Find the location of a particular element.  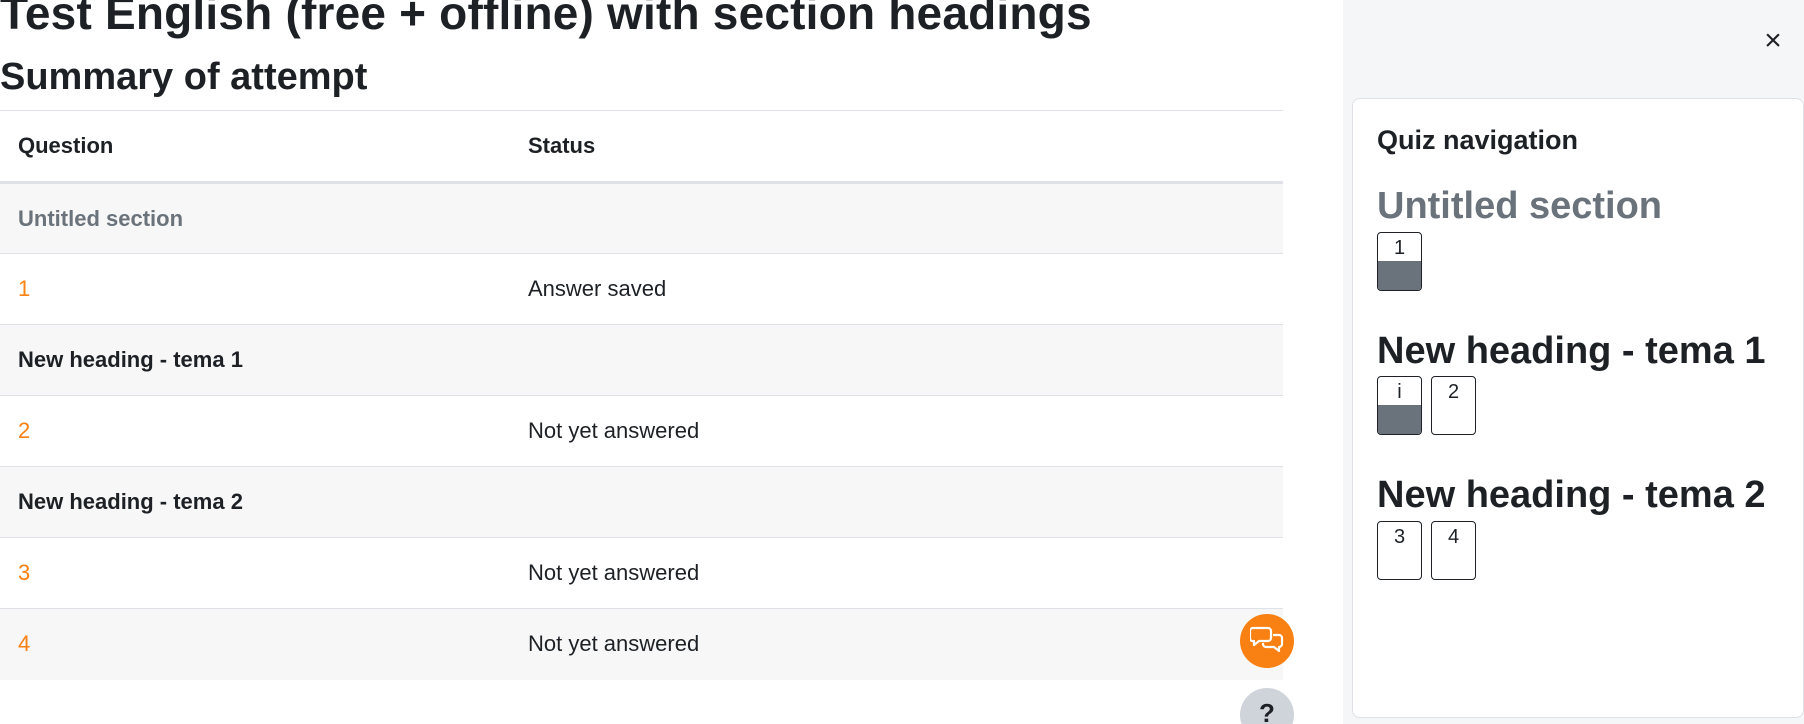

summary-title: Summary of attempt is located at coordinates (184, 77).